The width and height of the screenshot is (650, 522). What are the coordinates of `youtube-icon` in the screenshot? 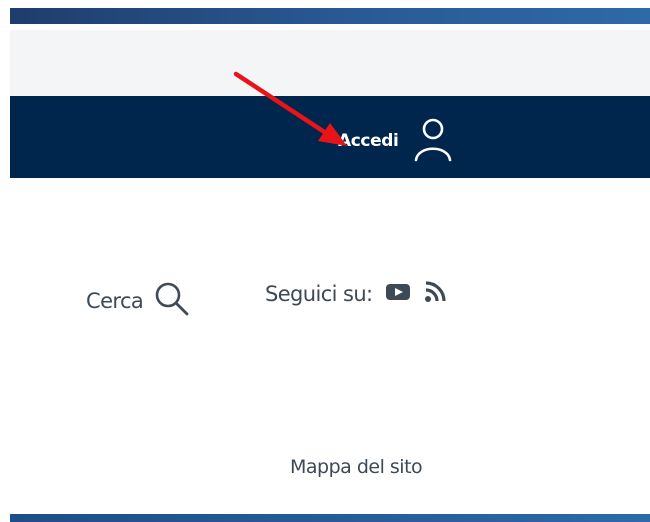 It's located at (398, 294).